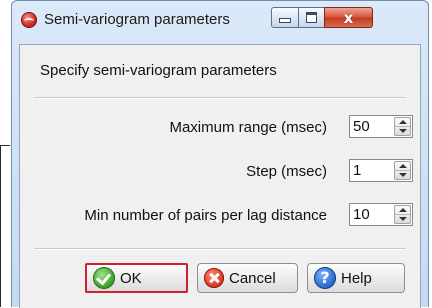 The height and width of the screenshot is (308, 432). I want to click on dialog-heading: Specify semi-variogram parameters, so click(158, 70).